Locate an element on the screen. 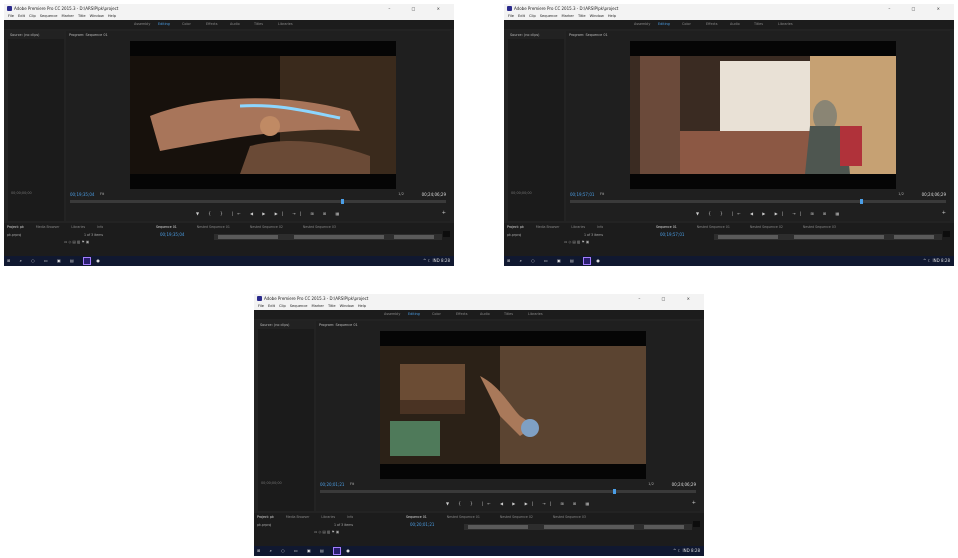  playhead-timecode: 00;19;57;01 is located at coordinates (582, 194).